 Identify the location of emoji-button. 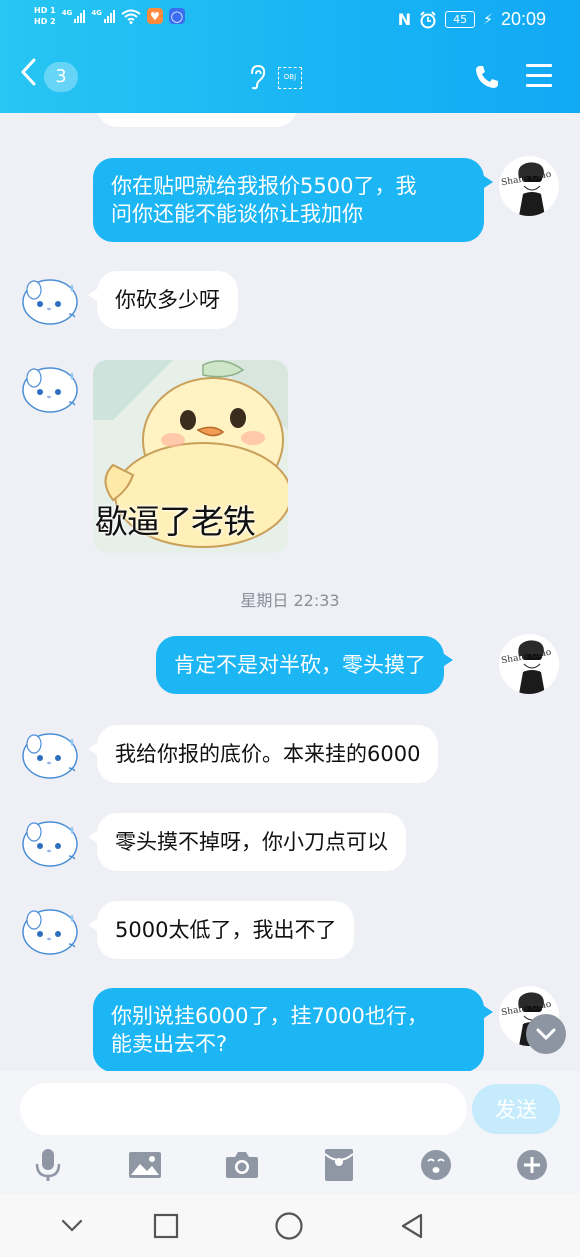
(436, 1165).